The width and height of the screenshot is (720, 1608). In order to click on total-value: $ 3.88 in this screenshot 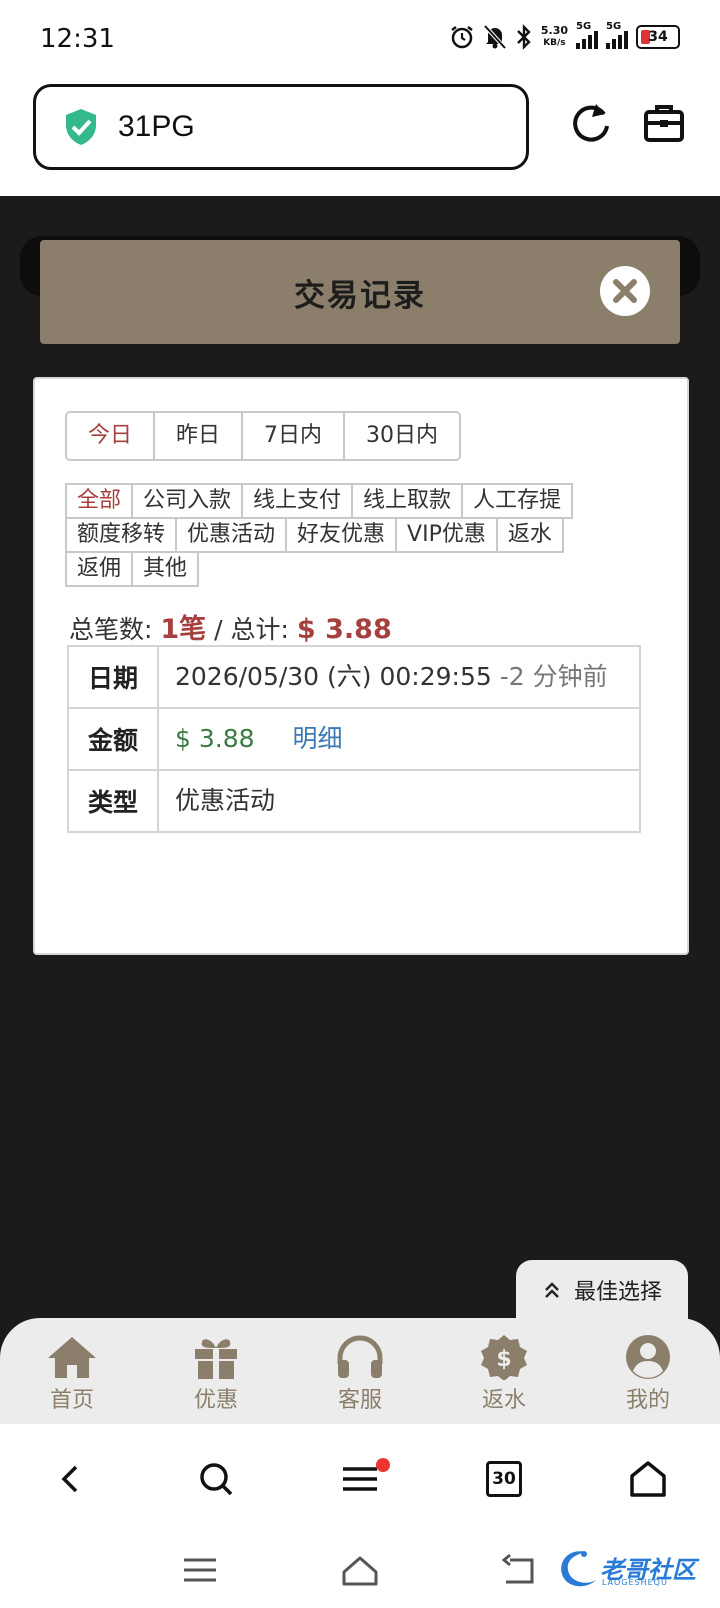, I will do `click(344, 629)`.